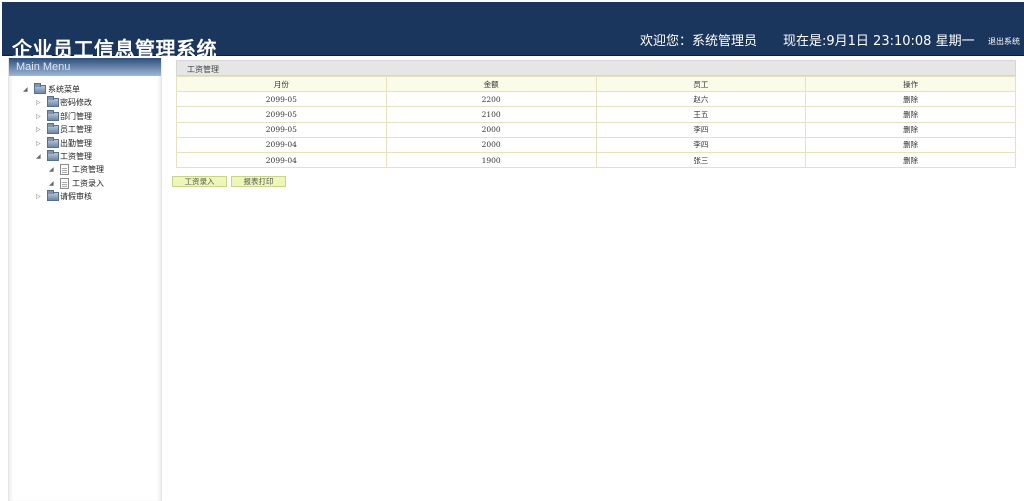 Image resolution: width=1024 pixels, height=501 pixels. I want to click on tree-item-attendance: ▷ 出勤管理, so click(84, 143).